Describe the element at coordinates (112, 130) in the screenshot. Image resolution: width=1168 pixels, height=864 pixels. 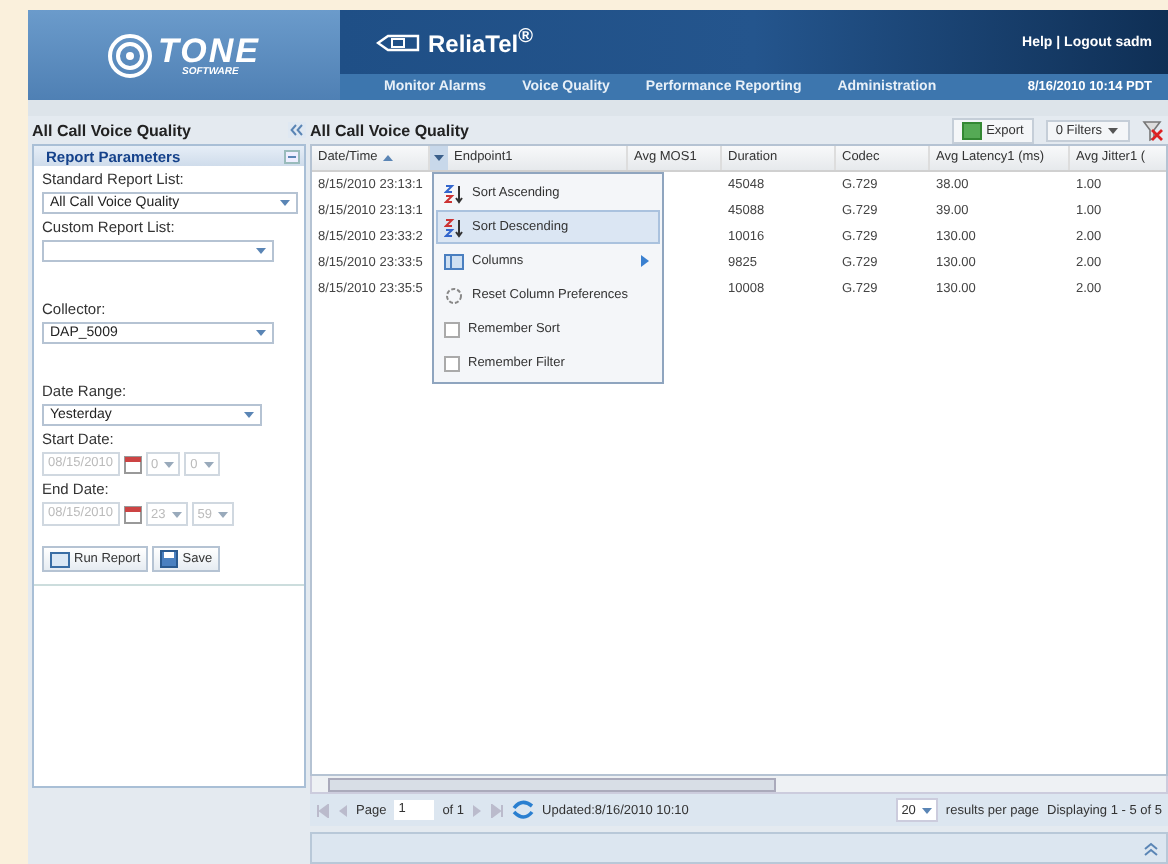
I see `panel-title: All Call Voice Quality` at that location.